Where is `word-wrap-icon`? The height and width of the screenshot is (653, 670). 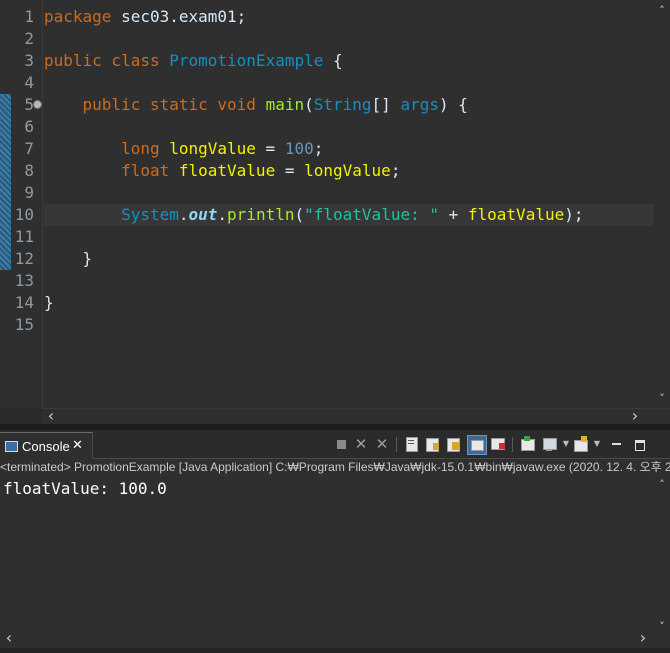 word-wrap-icon is located at coordinates (454, 444).